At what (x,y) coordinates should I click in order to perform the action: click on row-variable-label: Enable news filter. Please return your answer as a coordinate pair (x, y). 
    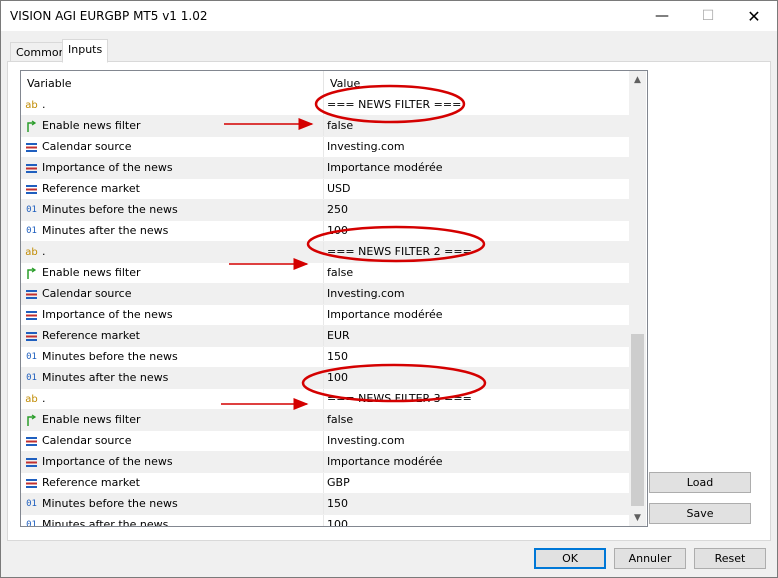
    Looking at the image, I should click on (91, 125).